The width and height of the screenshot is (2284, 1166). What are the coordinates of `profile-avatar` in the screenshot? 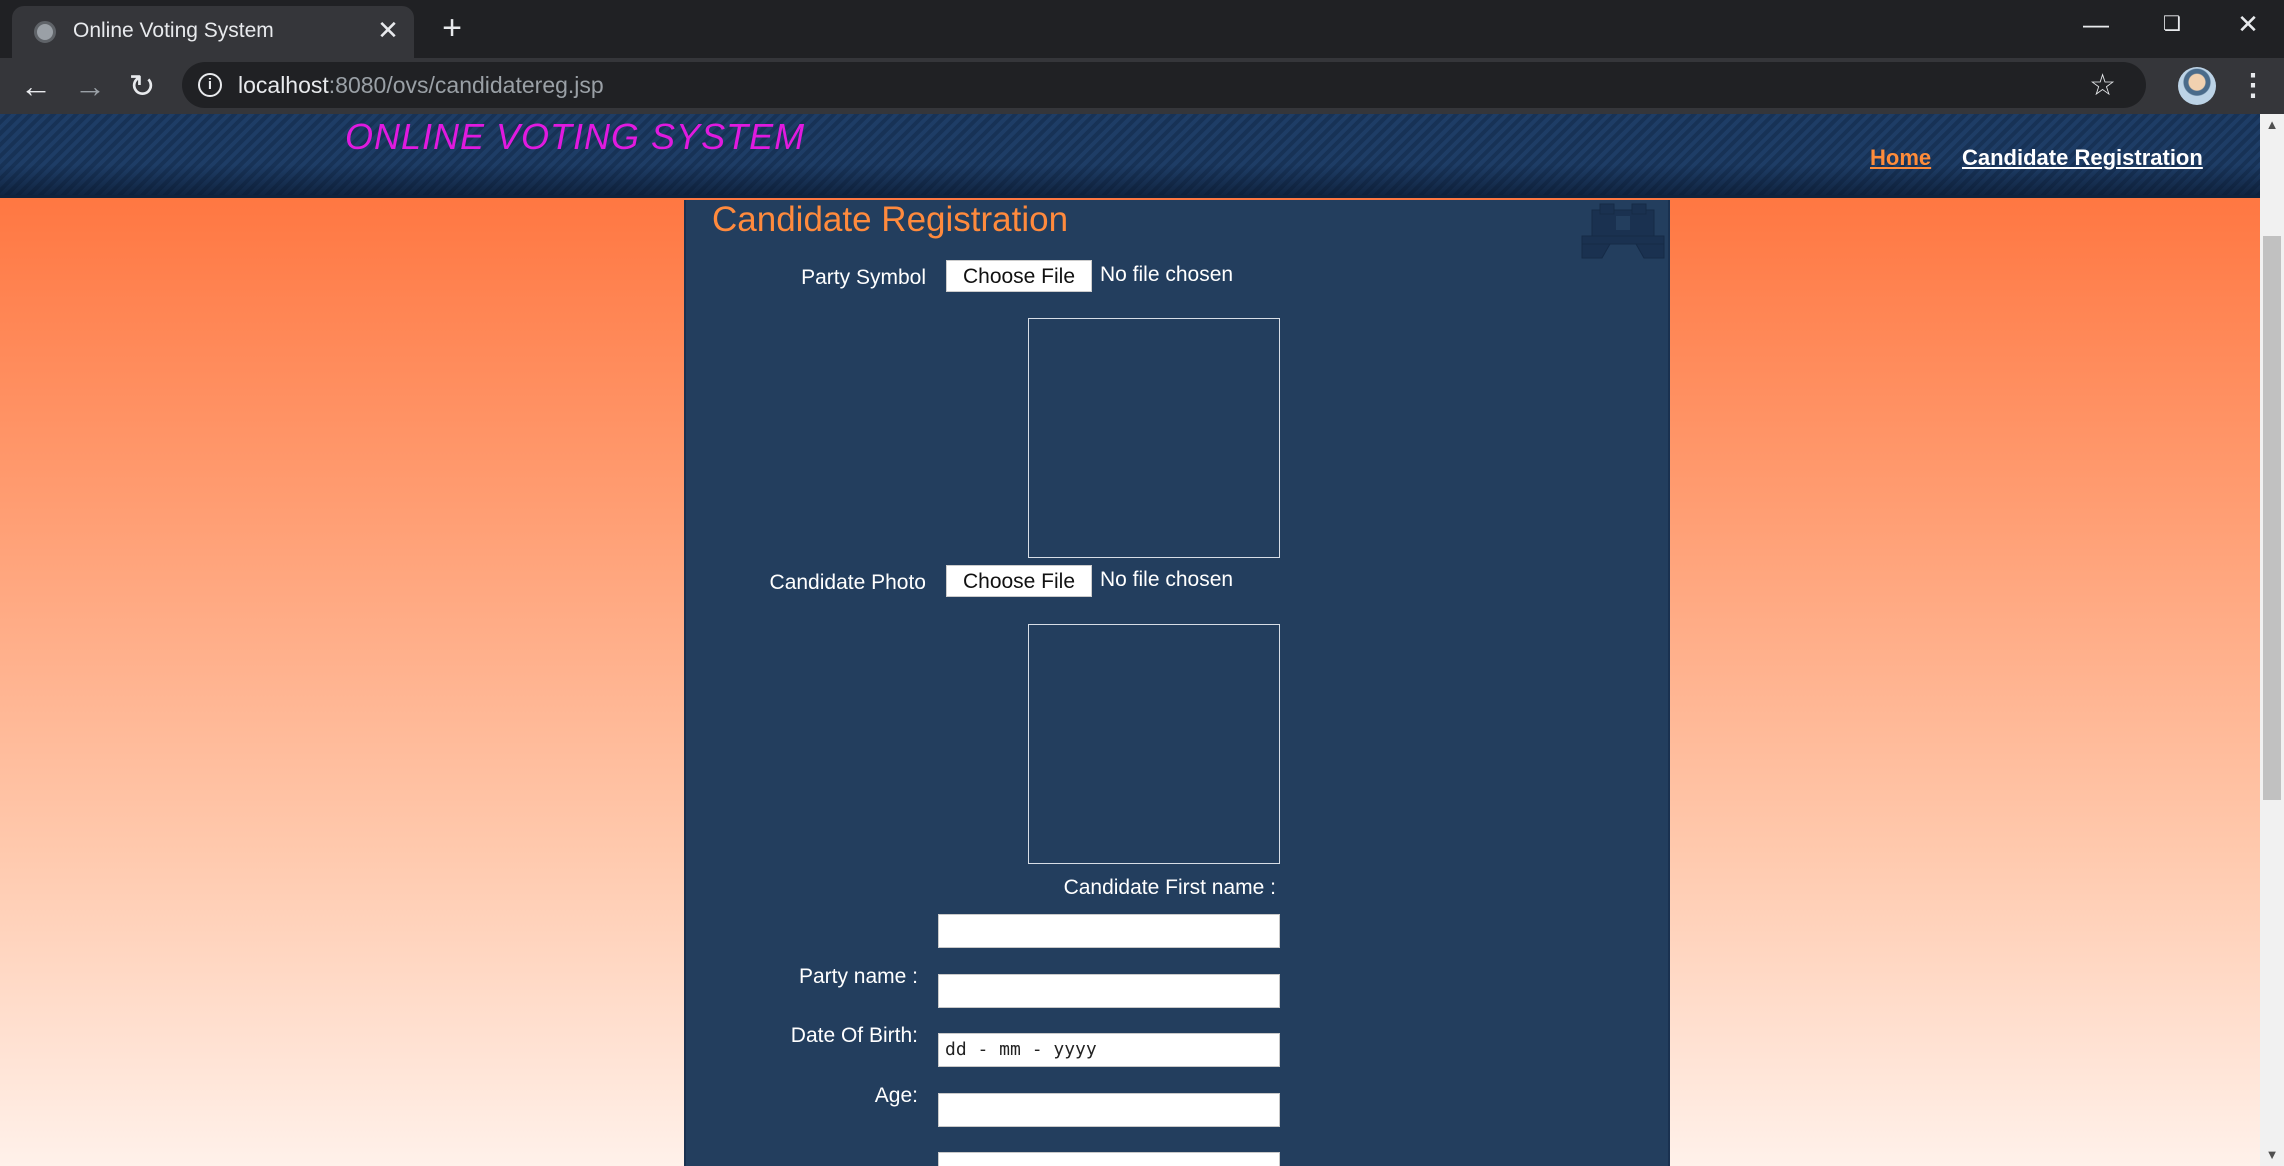 It's located at (2197, 86).